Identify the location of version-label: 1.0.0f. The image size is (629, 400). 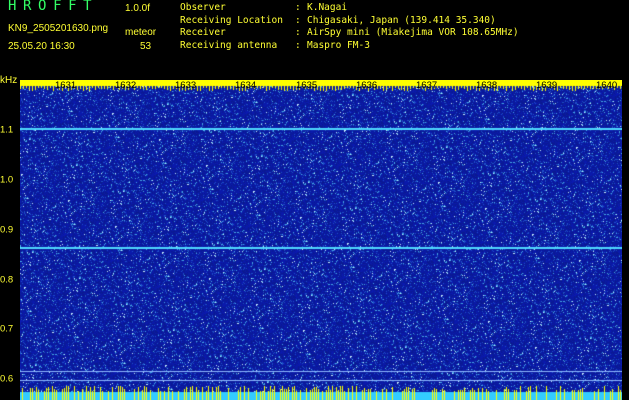
(138, 8).